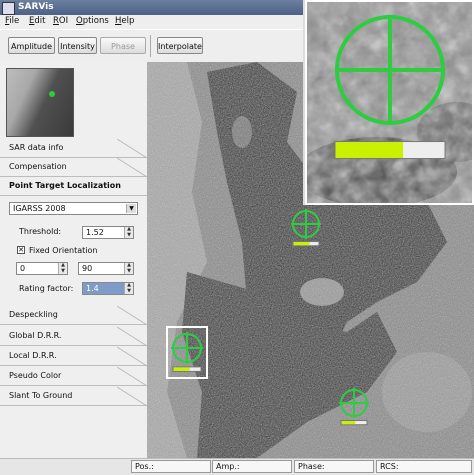 The image size is (474, 475). I want to click on threshold-spinbox: 1.52 ▲ ▼, so click(108, 232).